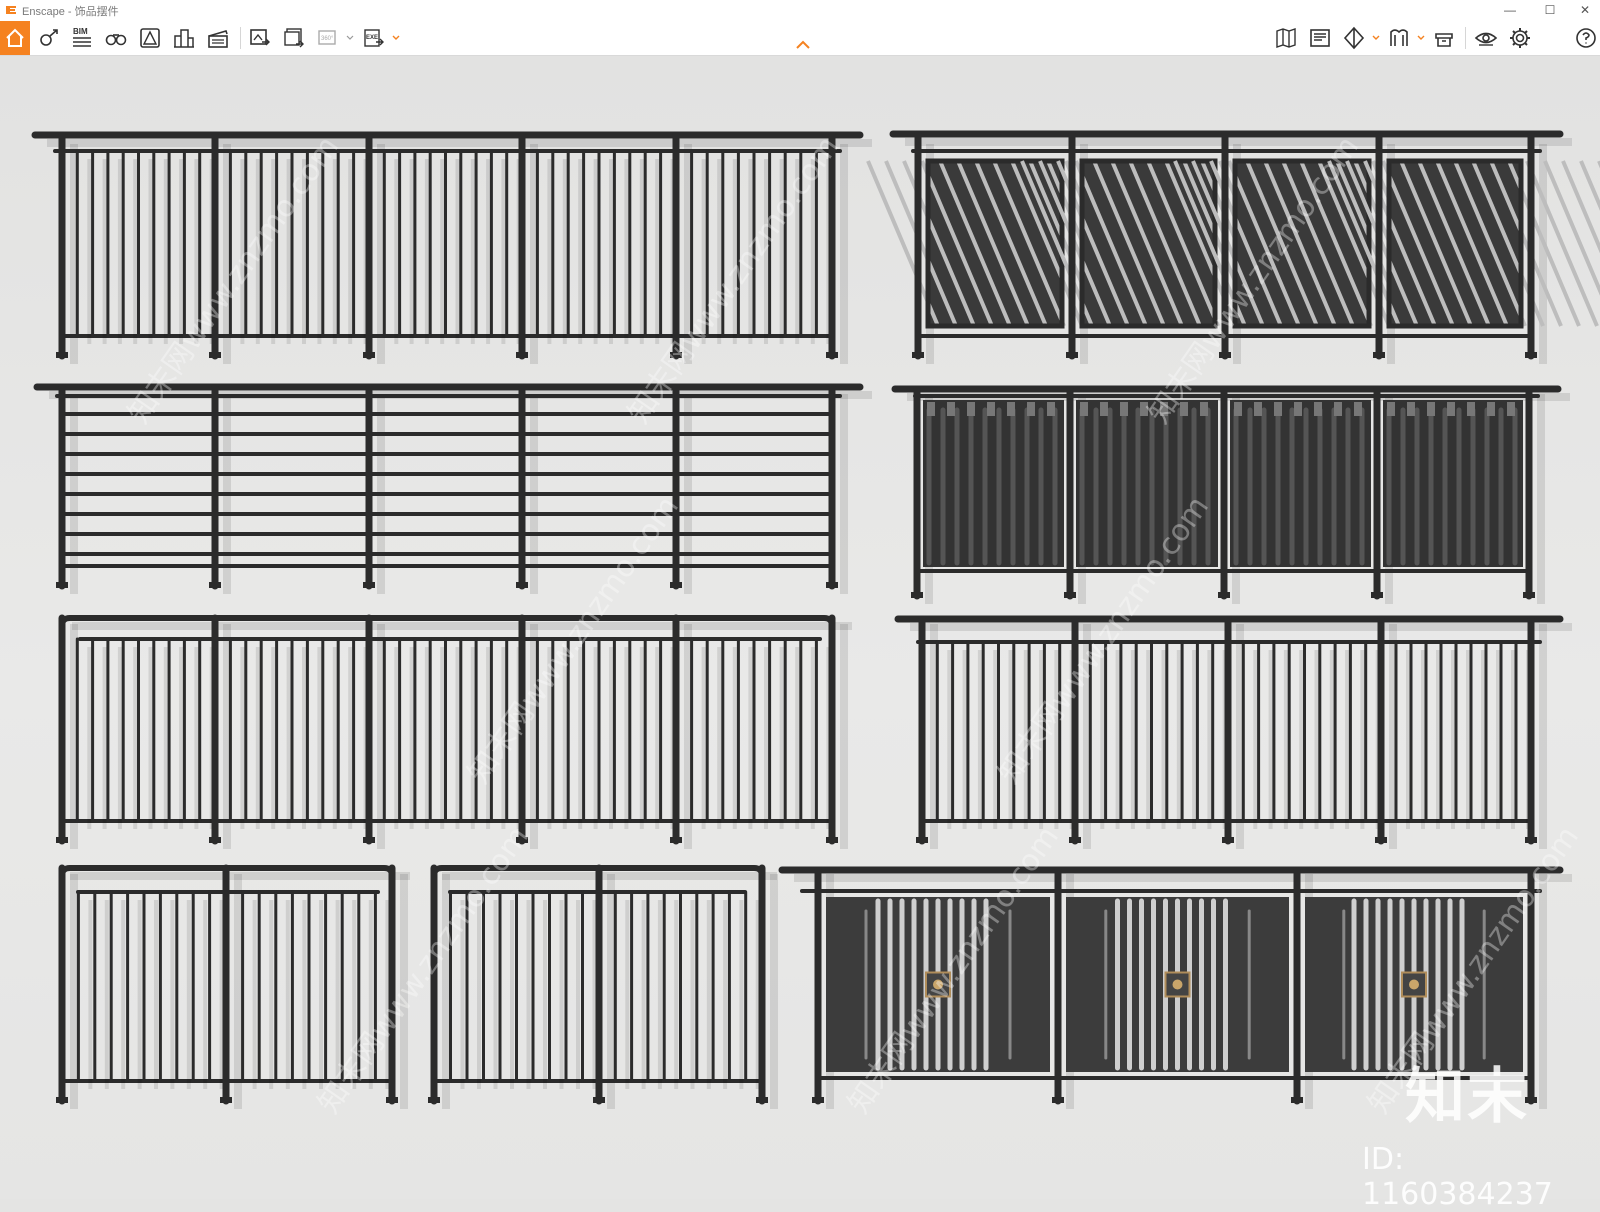 The image size is (1600, 1212). Describe the element at coordinates (800, 11) in the screenshot. I see `title-bar: Enscape - 饰品摆件 — ☐ ✕` at that location.